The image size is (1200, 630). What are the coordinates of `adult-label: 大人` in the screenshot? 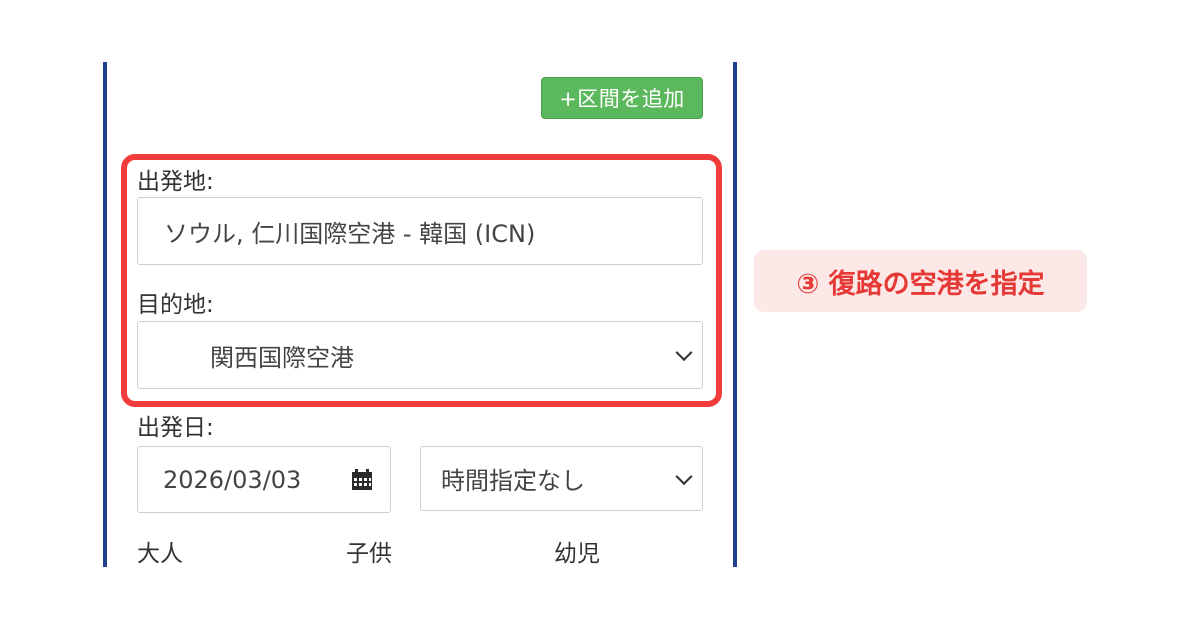 It's located at (160, 554).